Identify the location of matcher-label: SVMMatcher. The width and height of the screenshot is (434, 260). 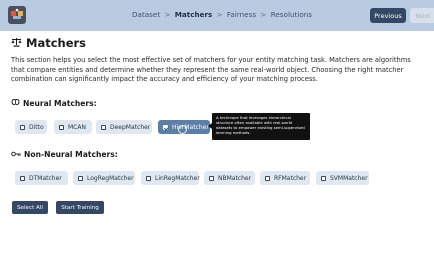
(349, 178).